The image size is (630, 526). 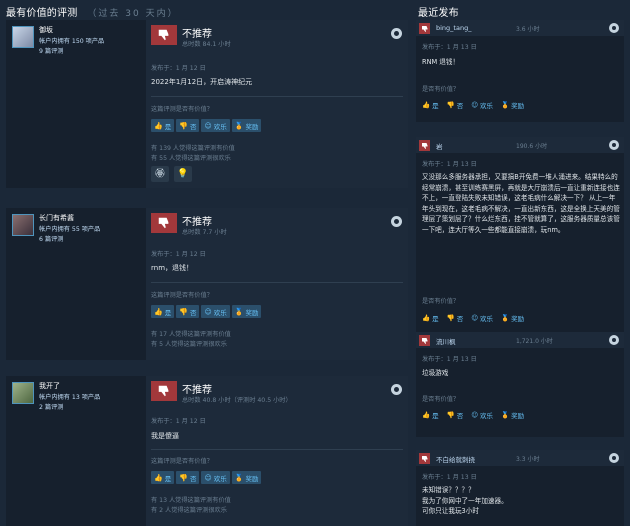 What do you see at coordinates (193, 478) in the screenshot?
I see `vote-no-label: 否` at bounding box center [193, 478].